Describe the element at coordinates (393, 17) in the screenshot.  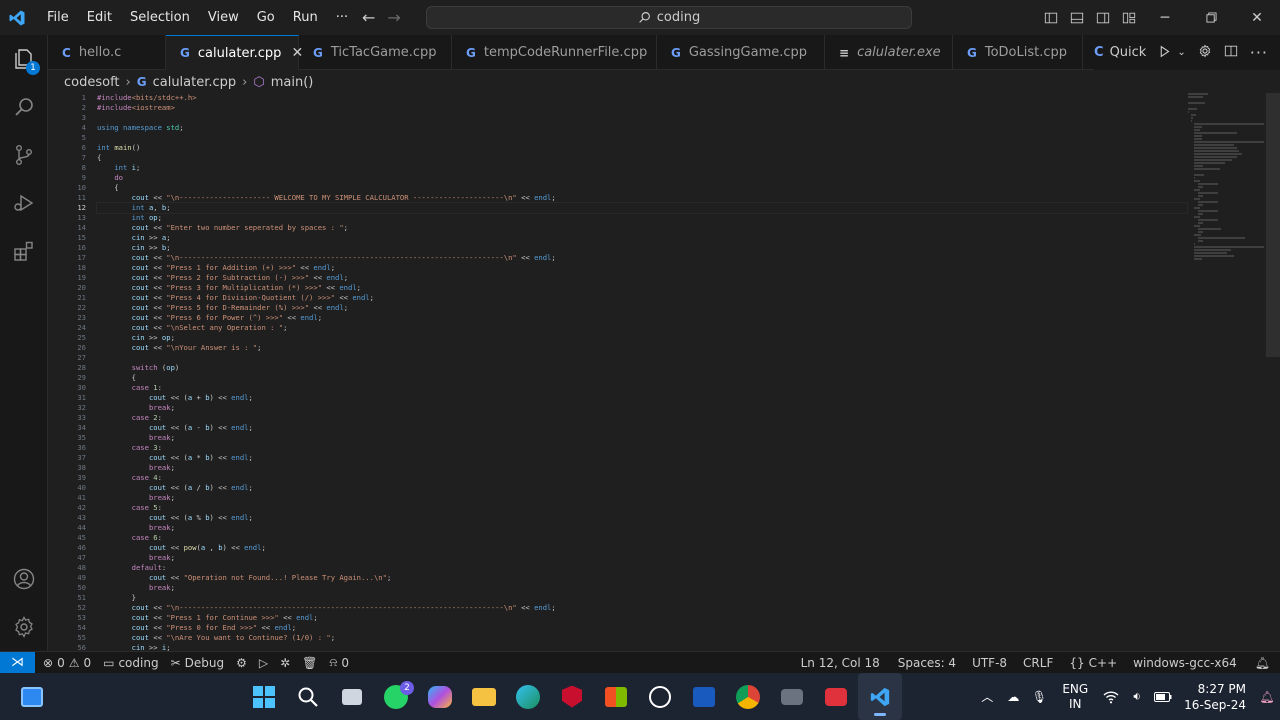
I see `forward-arrow-icon: →` at that location.